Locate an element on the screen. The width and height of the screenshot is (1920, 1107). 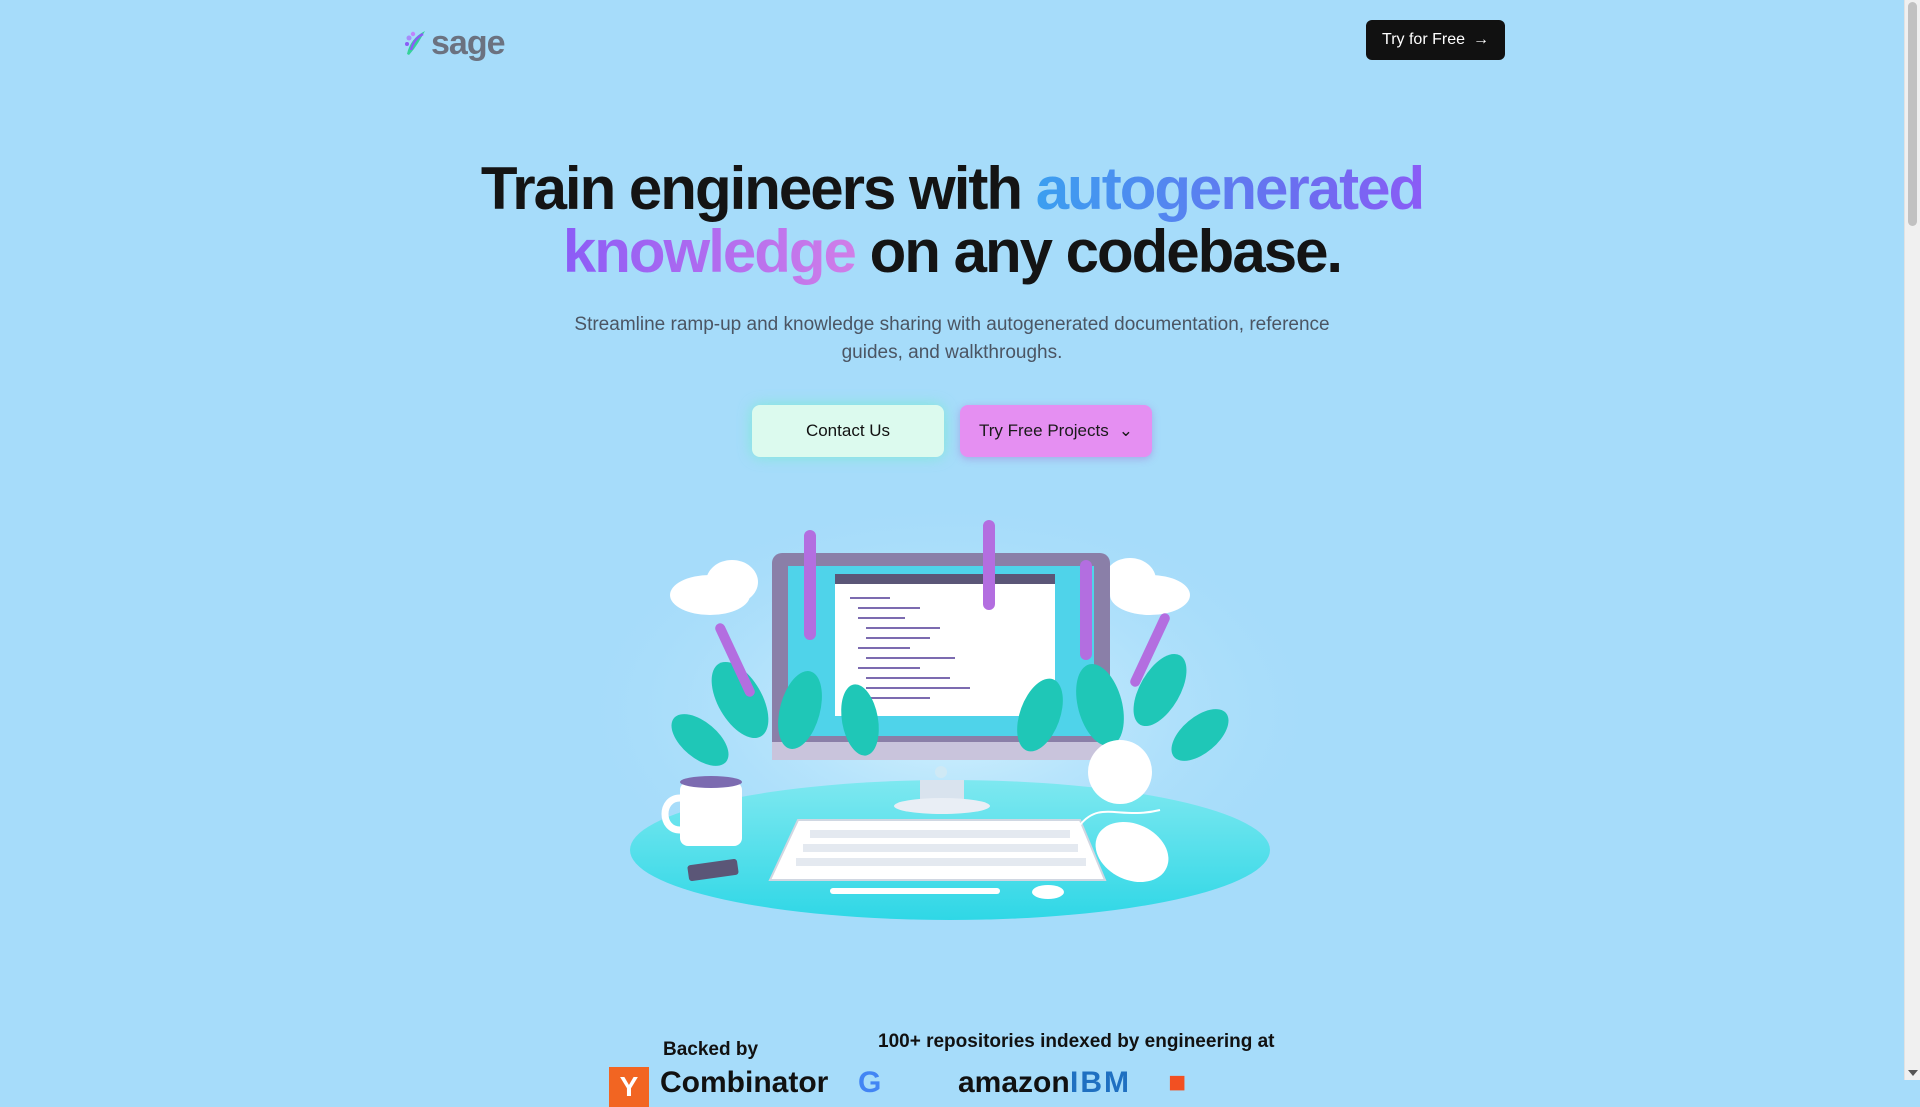
try-free-projects-label: Try Free Projects is located at coordinates (1044, 430).